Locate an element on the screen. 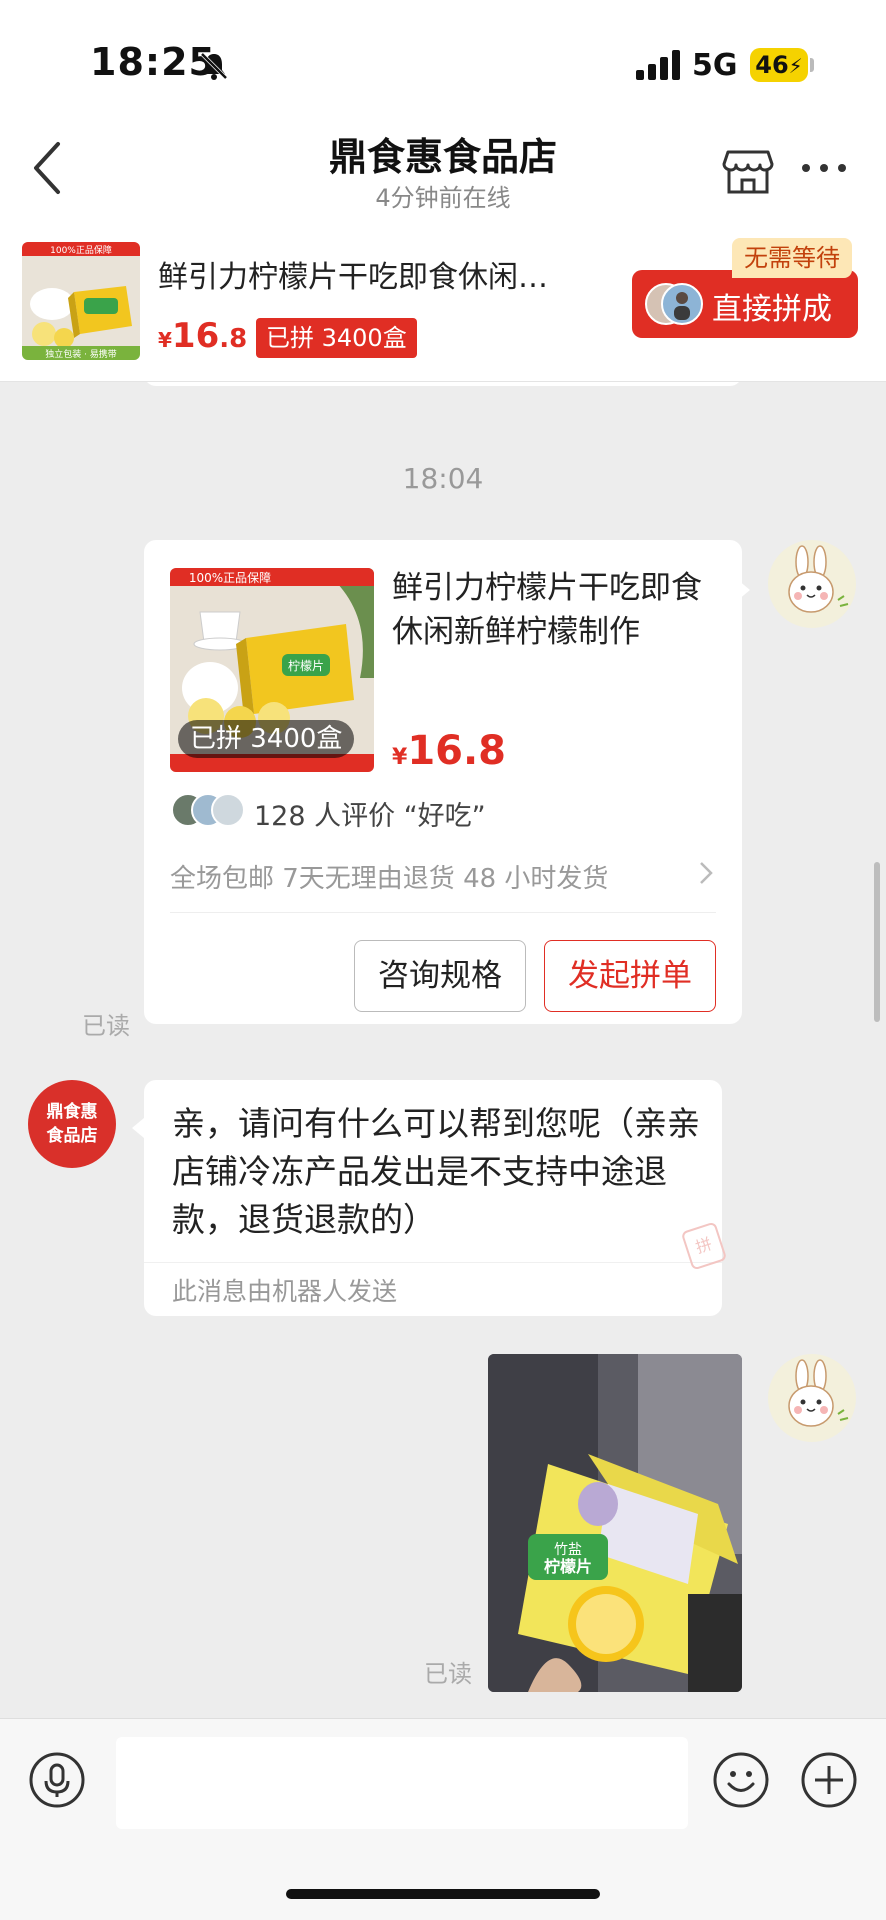 The height and width of the screenshot is (1920, 886). svg-text: 柠檬片 is located at coordinates (306, 665).